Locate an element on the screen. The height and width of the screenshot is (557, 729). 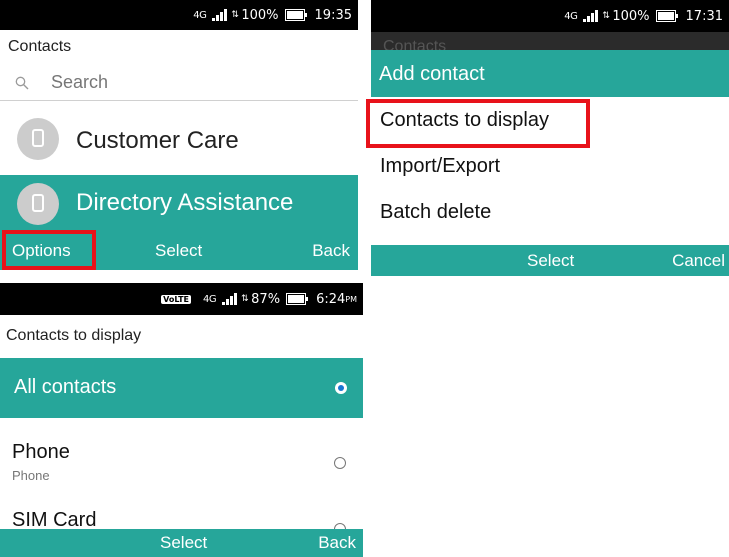
clock: 6:24 is located at coordinates (331, 299).